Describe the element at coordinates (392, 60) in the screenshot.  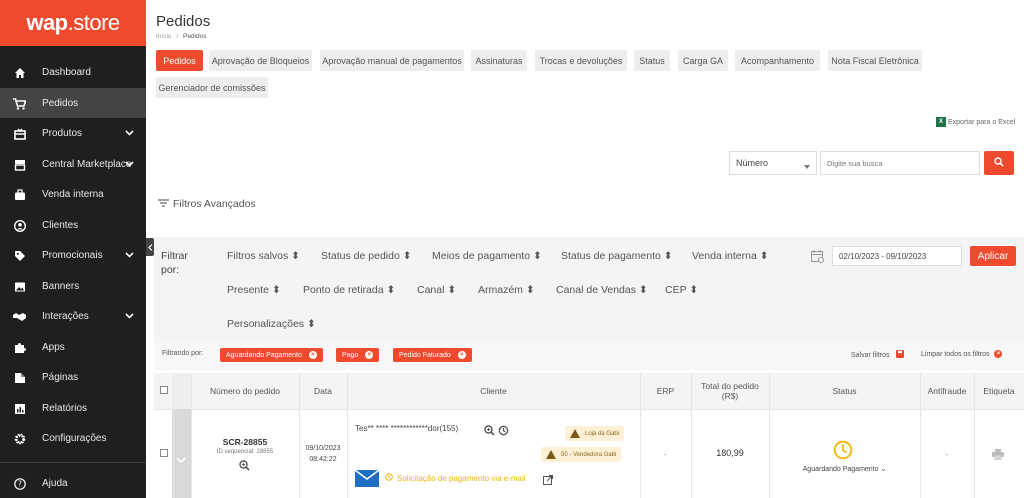
I see `tab-aprovacao-manual: Aprovação manual de pagamentos` at that location.